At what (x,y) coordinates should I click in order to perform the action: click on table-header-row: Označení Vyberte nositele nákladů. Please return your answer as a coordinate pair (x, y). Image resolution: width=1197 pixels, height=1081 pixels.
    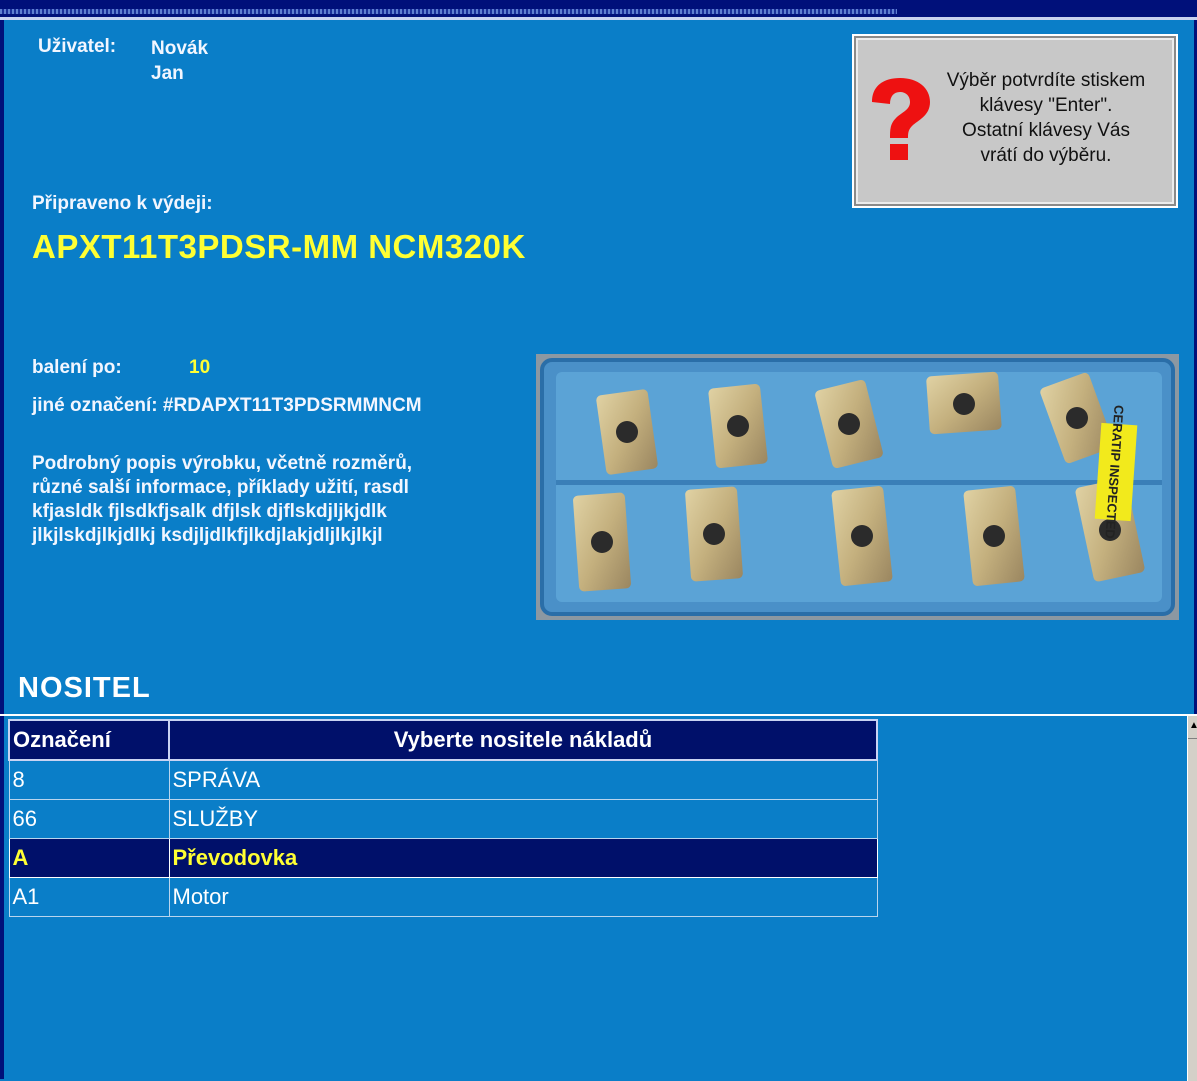
    Looking at the image, I should click on (443, 740).